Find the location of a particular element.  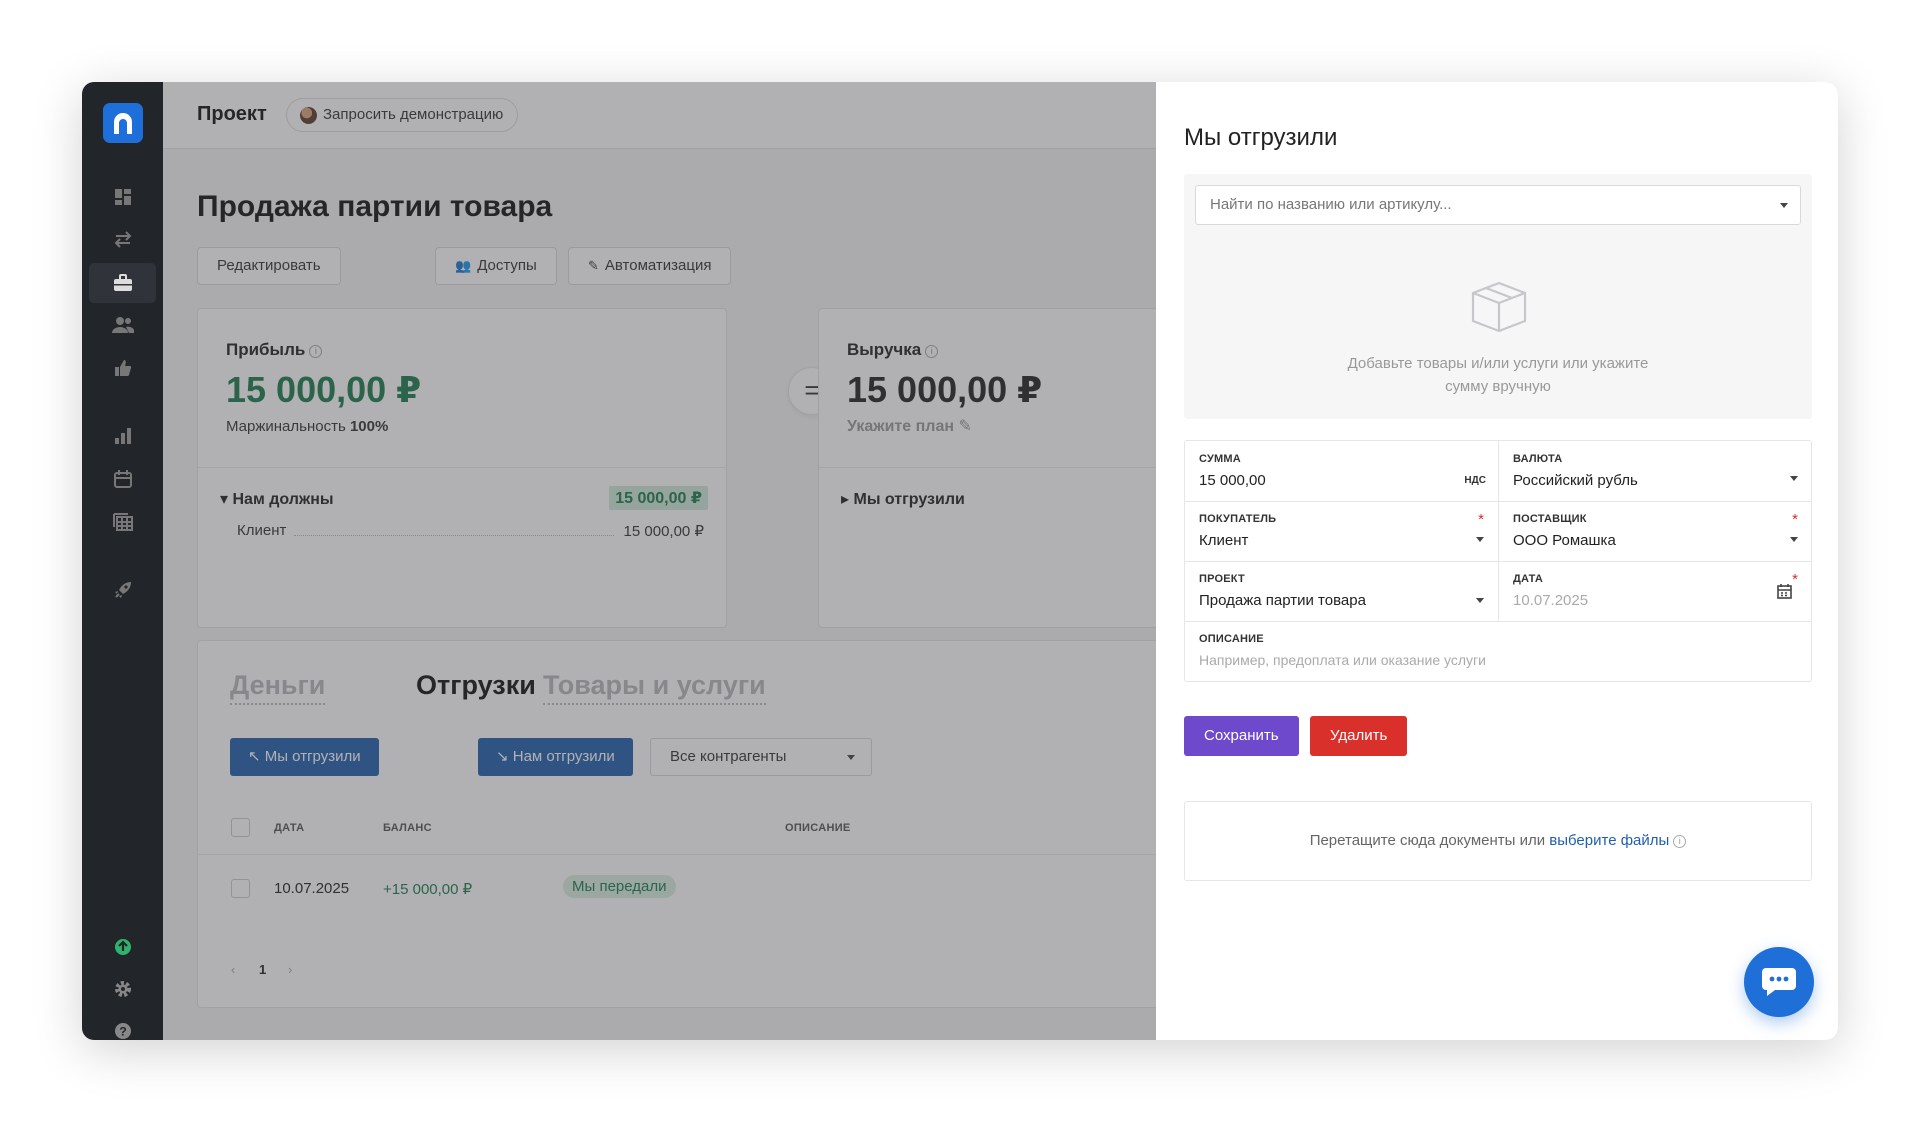

project-field: ПРОЕКТ Продажа партии товара is located at coordinates (1341, 591).